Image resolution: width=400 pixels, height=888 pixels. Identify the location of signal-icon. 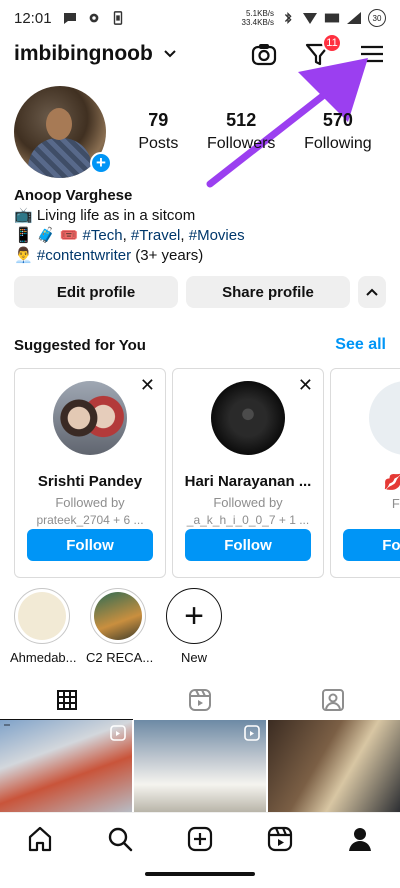
(354, 18).